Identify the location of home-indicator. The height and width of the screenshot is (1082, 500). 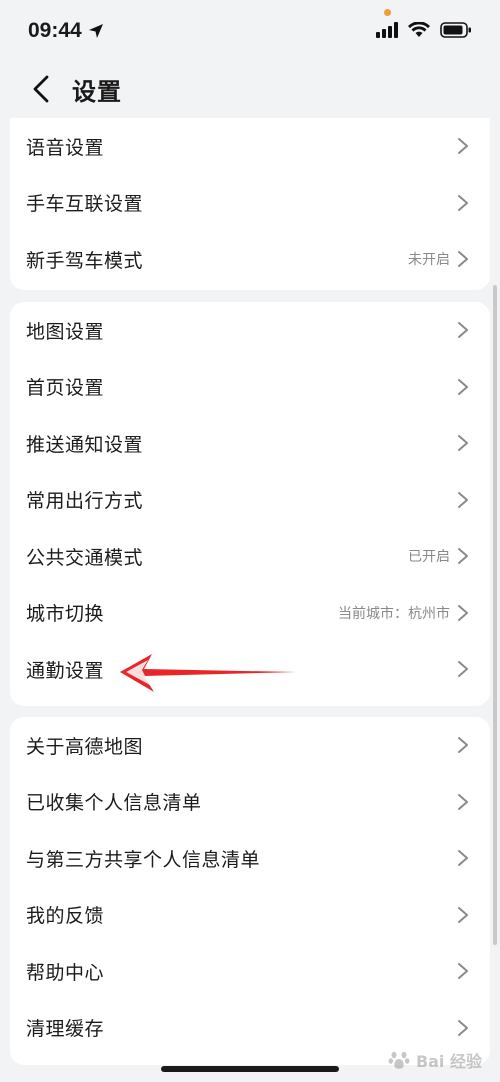
(250, 1069).